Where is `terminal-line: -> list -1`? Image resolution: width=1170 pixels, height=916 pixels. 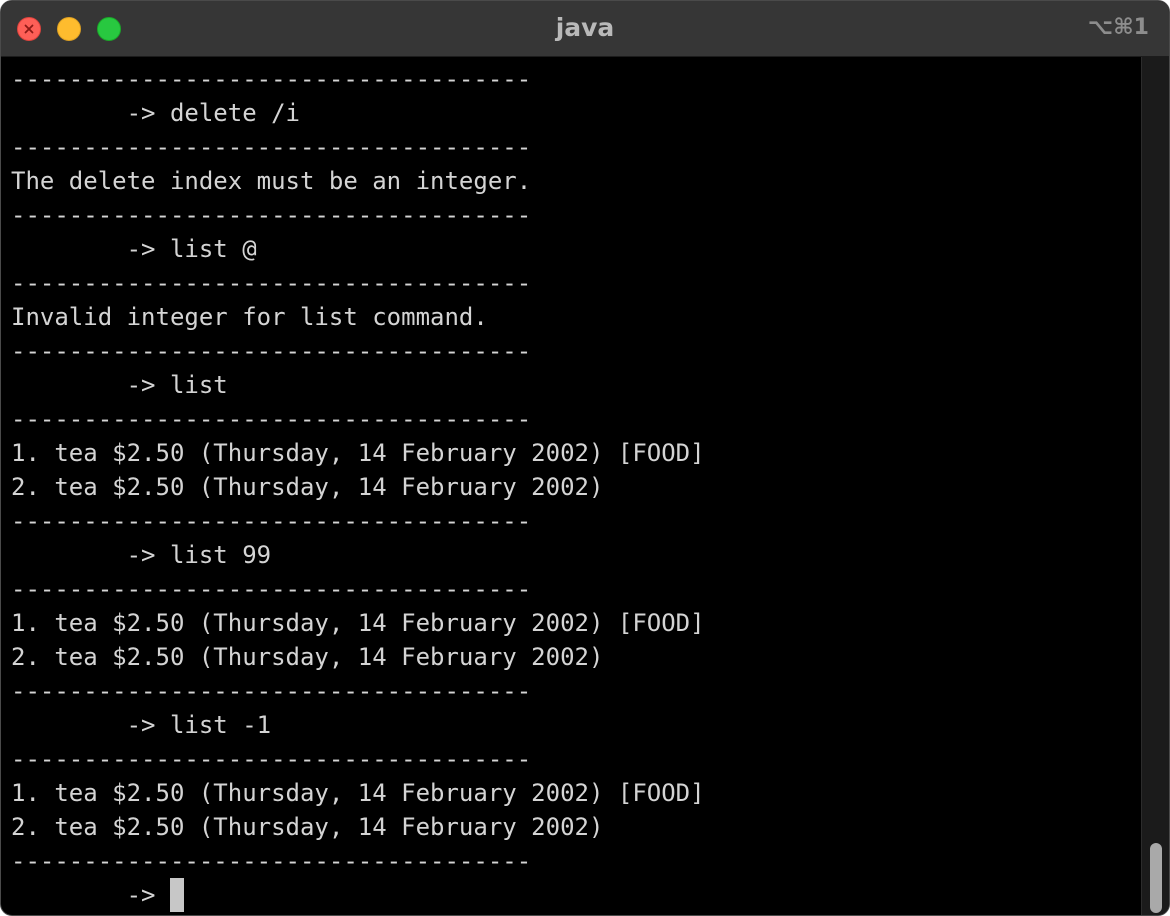
terminal-line: -> list -1 is located at coordinates (141, 725).